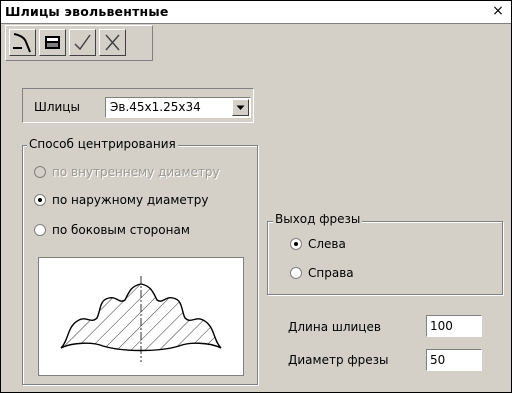 The width and height of the screenshot is (512, 393). I want to click on cutter-exit-group, so click(385, 258).